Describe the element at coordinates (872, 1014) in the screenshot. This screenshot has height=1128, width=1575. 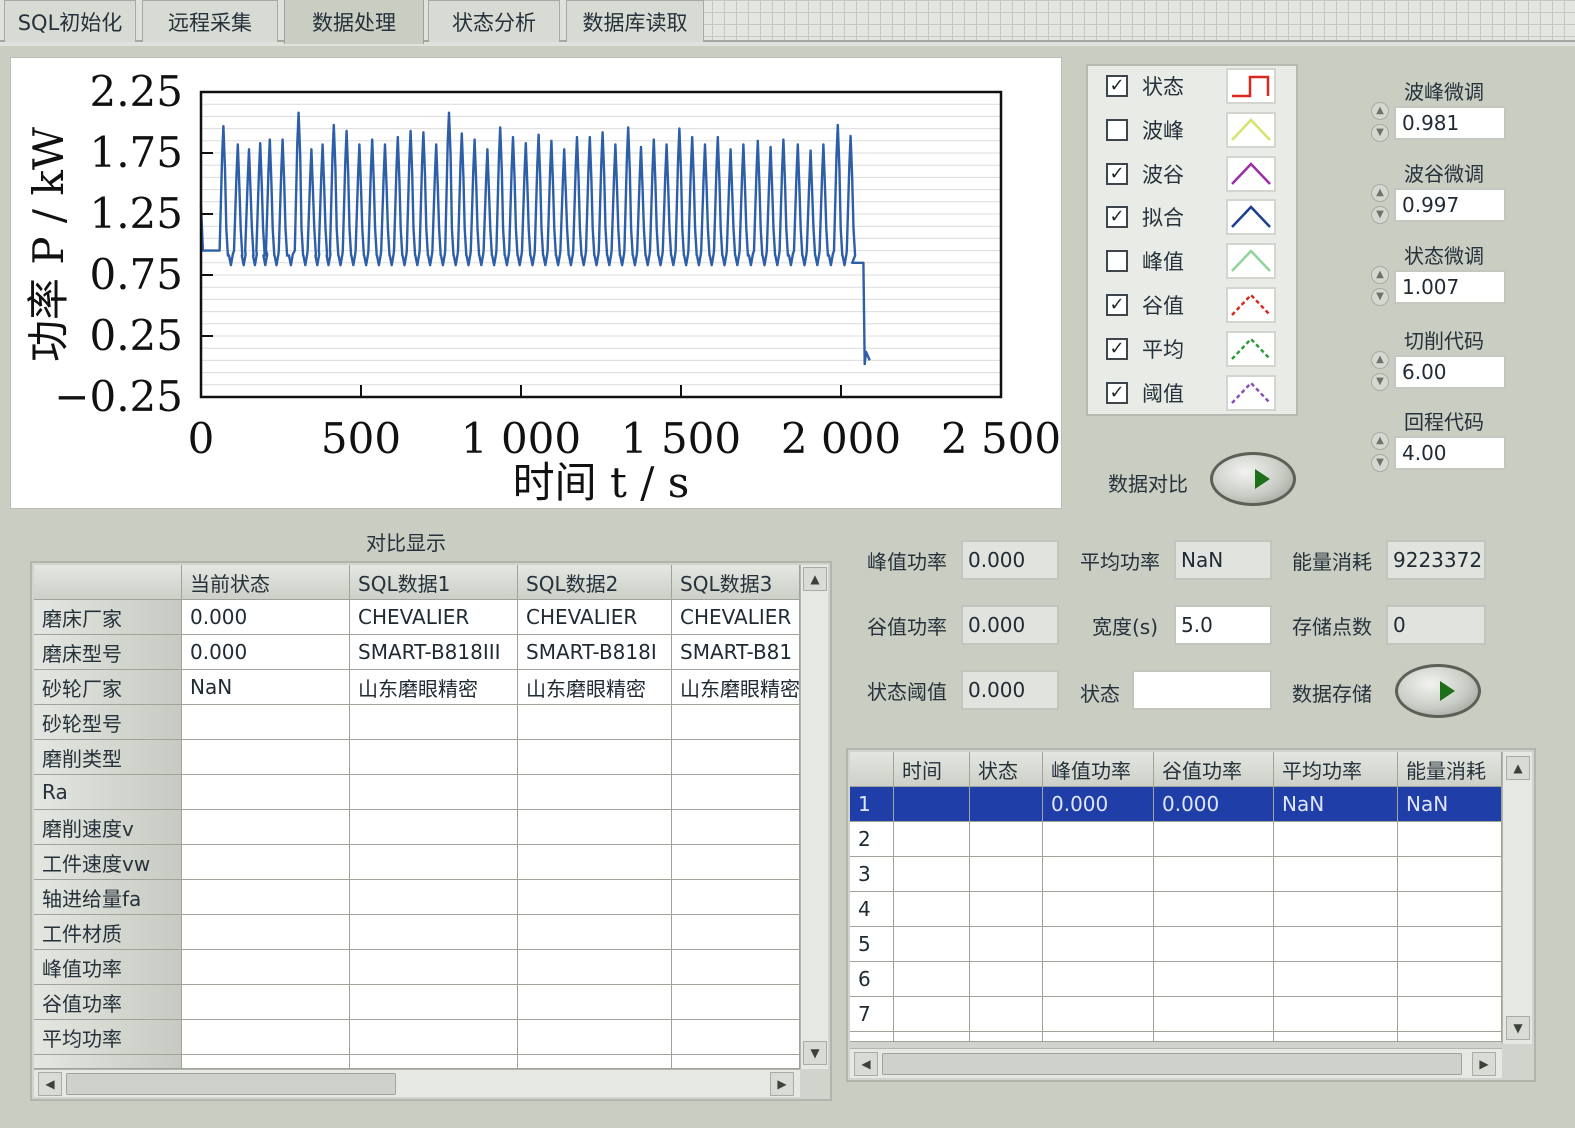
I see `data-row-index: 7` at that location.